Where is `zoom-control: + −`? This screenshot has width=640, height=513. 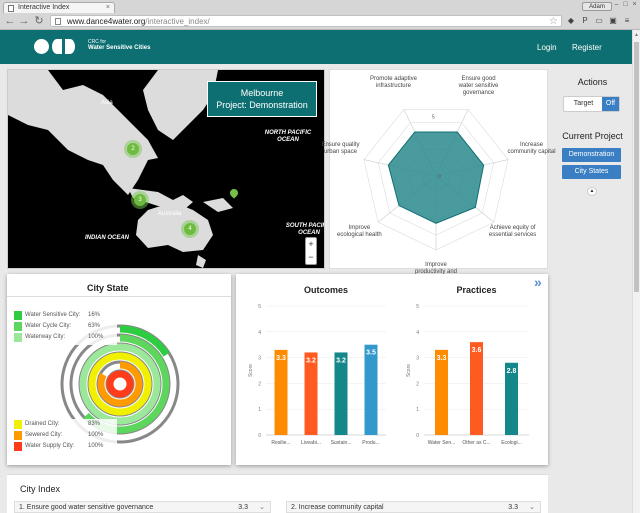 zoom-control: + − is located at coordinates (311, 251).